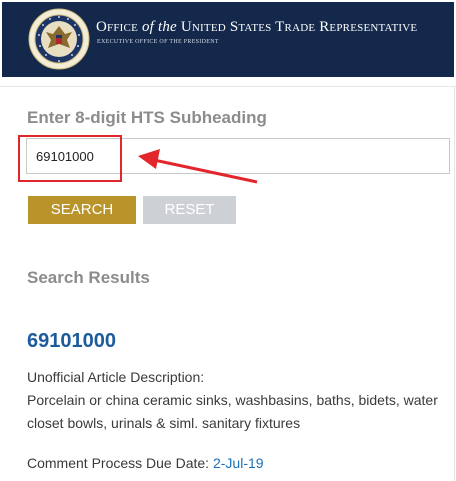 The height and width of the screenshot is (481, 456). Describe the element at coordinates (71, 341) in the screenshot. I see `result-hts-code-link: 69101000` at that location.